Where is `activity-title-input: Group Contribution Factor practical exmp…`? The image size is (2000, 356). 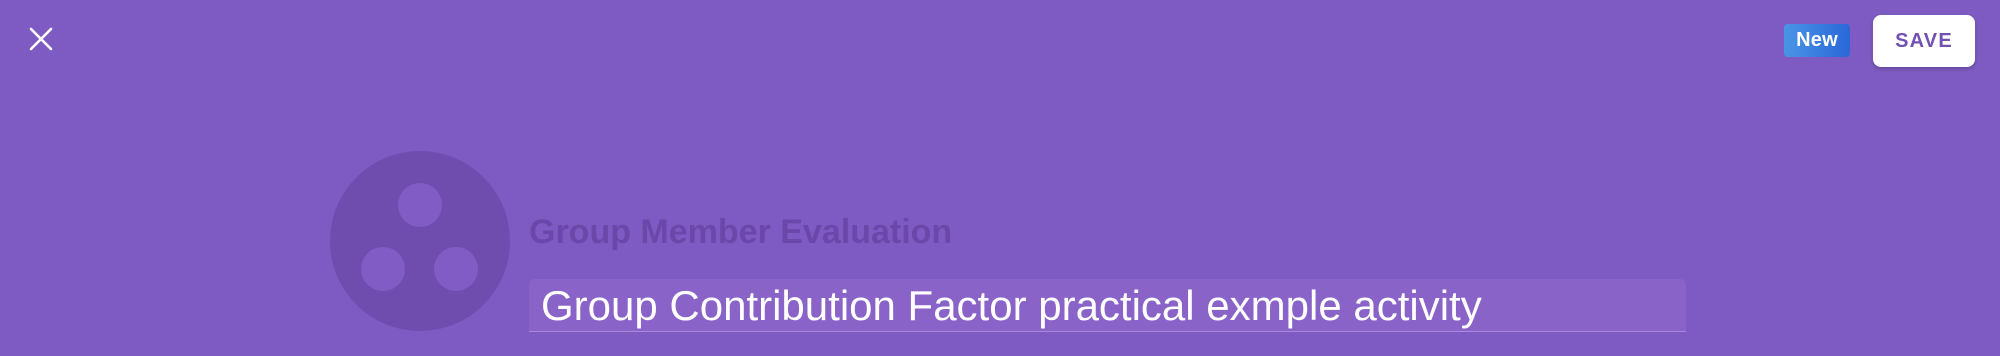
activity-title-input: Group Contribution Factor practical exmp… is located at coordinates (1107, 305).